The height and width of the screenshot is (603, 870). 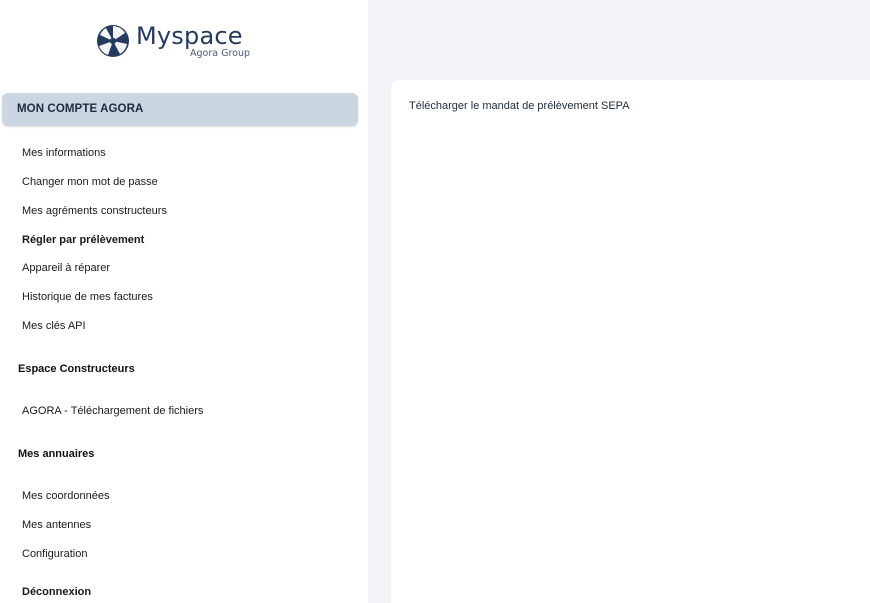 I want to click on nav-regler-par-prelevement: Régler par prélèvement, so click(x=83, y=240).